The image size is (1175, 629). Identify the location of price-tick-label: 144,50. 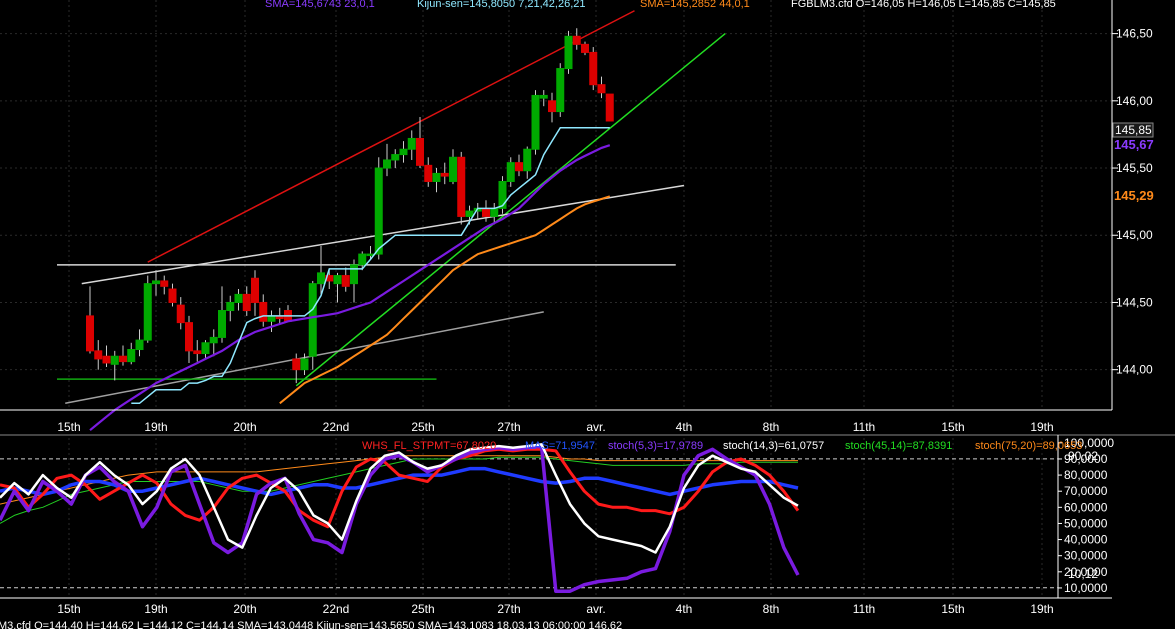
(1134, 302).